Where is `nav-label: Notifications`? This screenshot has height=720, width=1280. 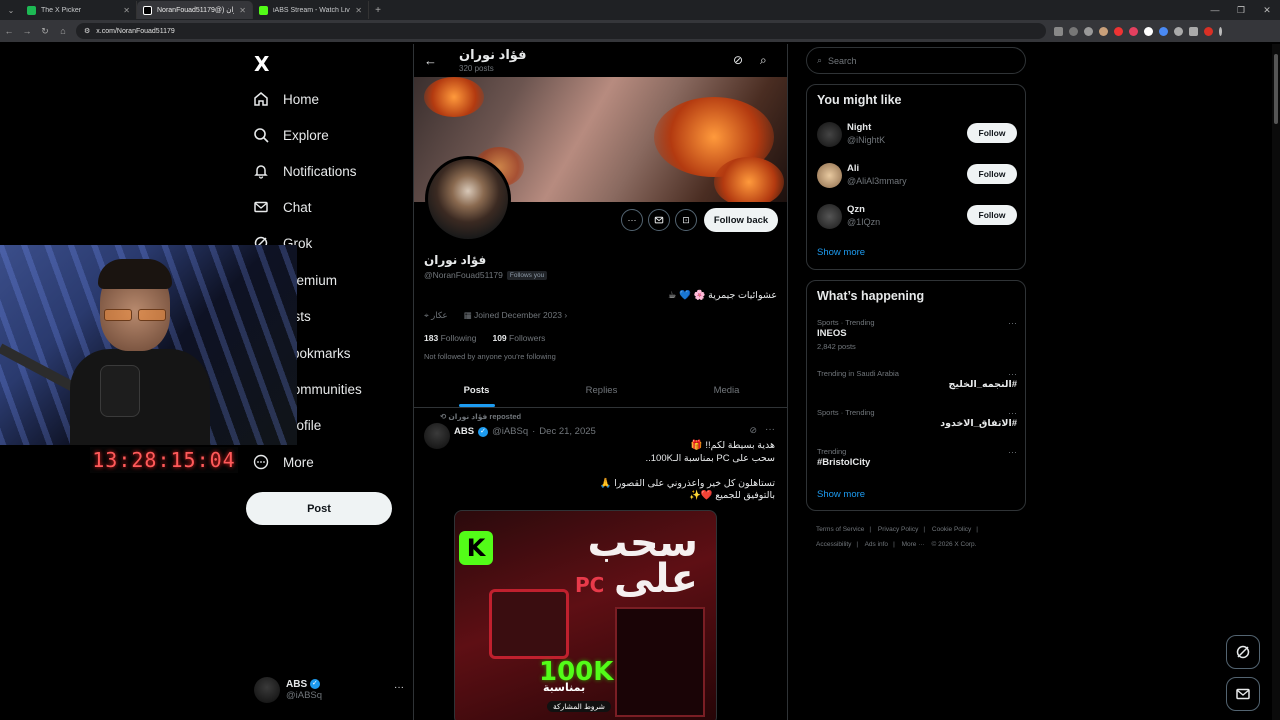 nav-label: Notifications is located at coordinates (320, 171).